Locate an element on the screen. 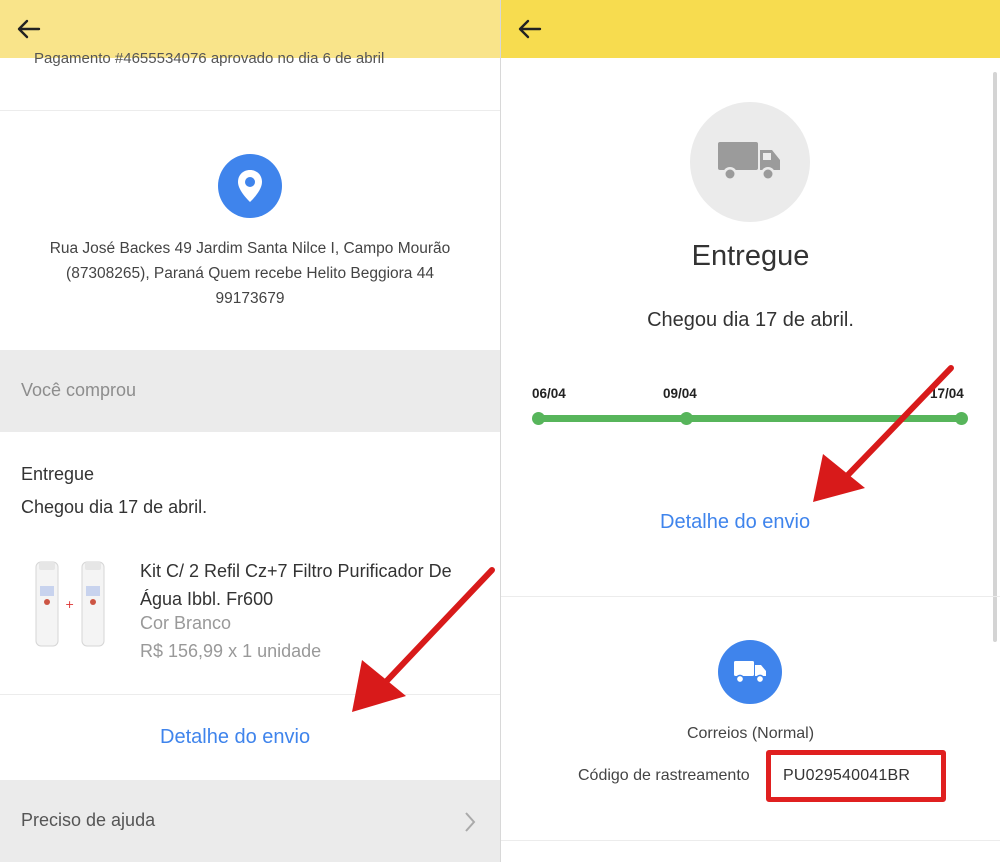  carrier-name: Correios (Normal) is located at coordinates (750, 733).